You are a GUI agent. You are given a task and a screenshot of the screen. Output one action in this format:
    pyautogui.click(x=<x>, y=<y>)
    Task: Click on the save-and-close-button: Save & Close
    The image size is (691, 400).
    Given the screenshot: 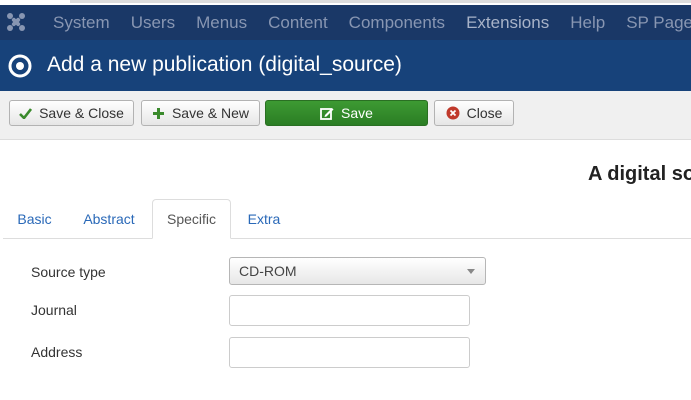 What is the action you would take?
    pyautogui.click(x=71, y=113)
    